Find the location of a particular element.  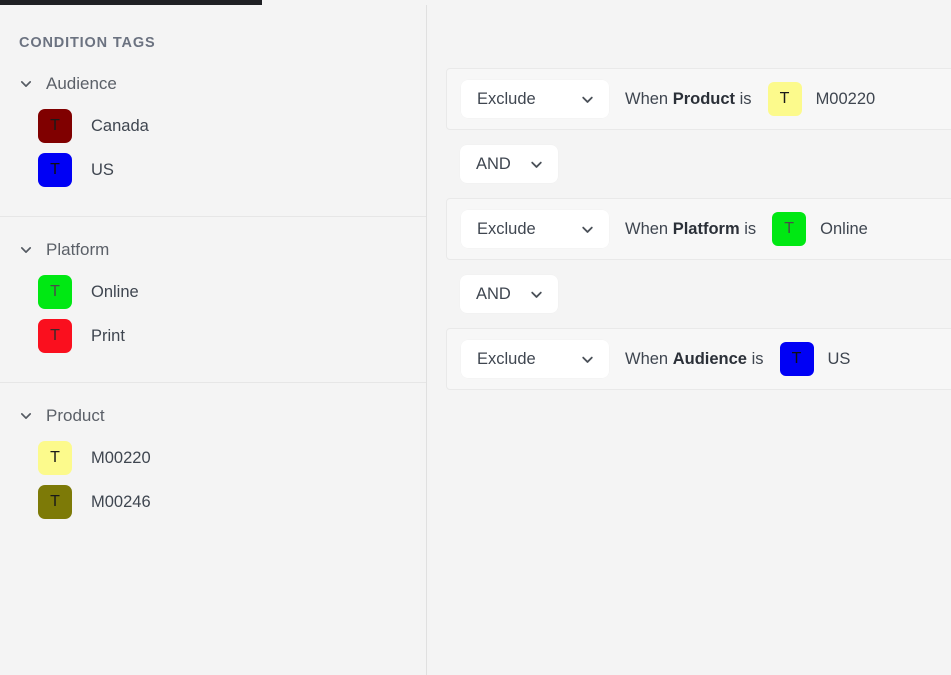

tag-item: T M00220 is located at coordinates (213, 458).